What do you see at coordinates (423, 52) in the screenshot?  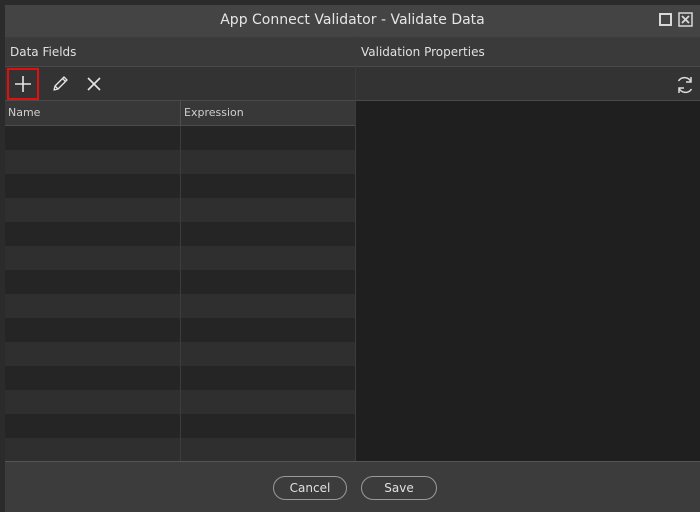 I see `validation-properties-title: Validation Properties` at bounding box center [423, 52].